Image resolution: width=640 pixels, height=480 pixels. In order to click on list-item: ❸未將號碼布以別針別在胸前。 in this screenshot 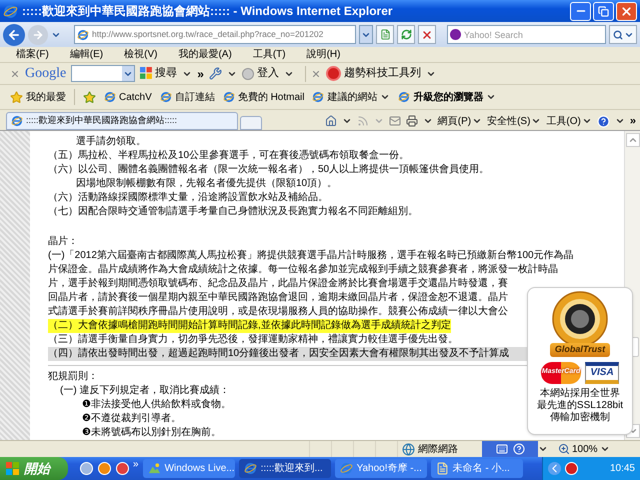, I will do `click(151, 433)`.